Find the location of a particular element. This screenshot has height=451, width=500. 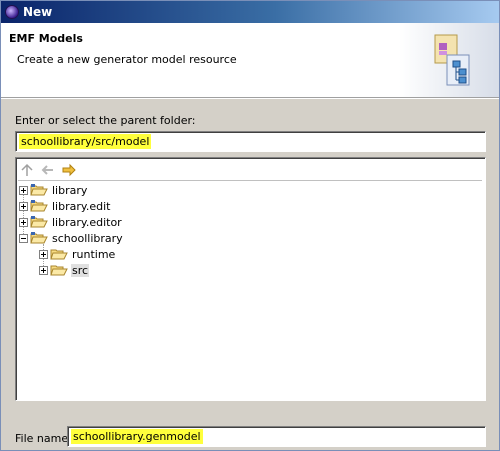

tree-item-runtime: runtime is located at coordinates (77, 254).